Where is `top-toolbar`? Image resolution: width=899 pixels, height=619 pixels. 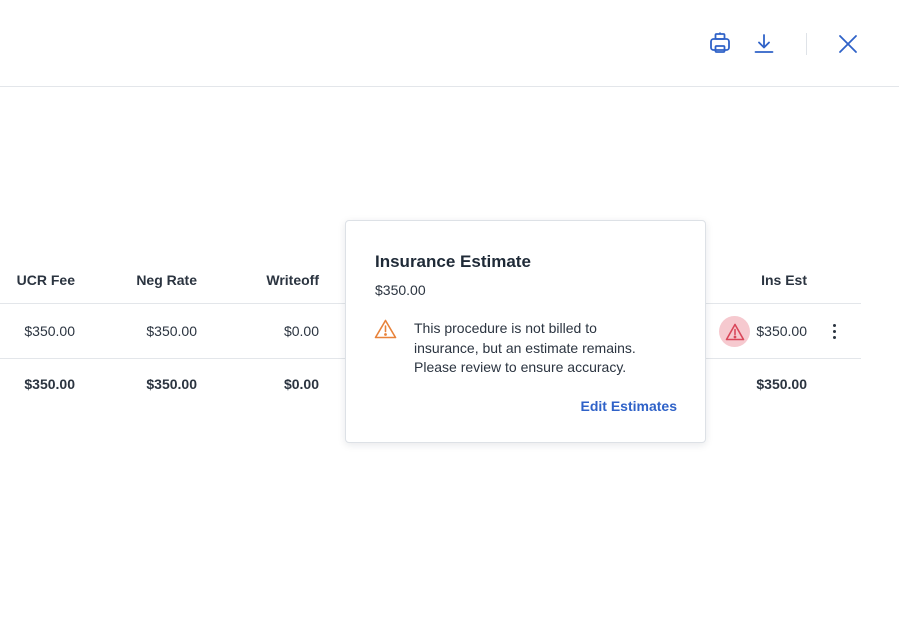 top-toolbar is located at coordinates (449, 43).